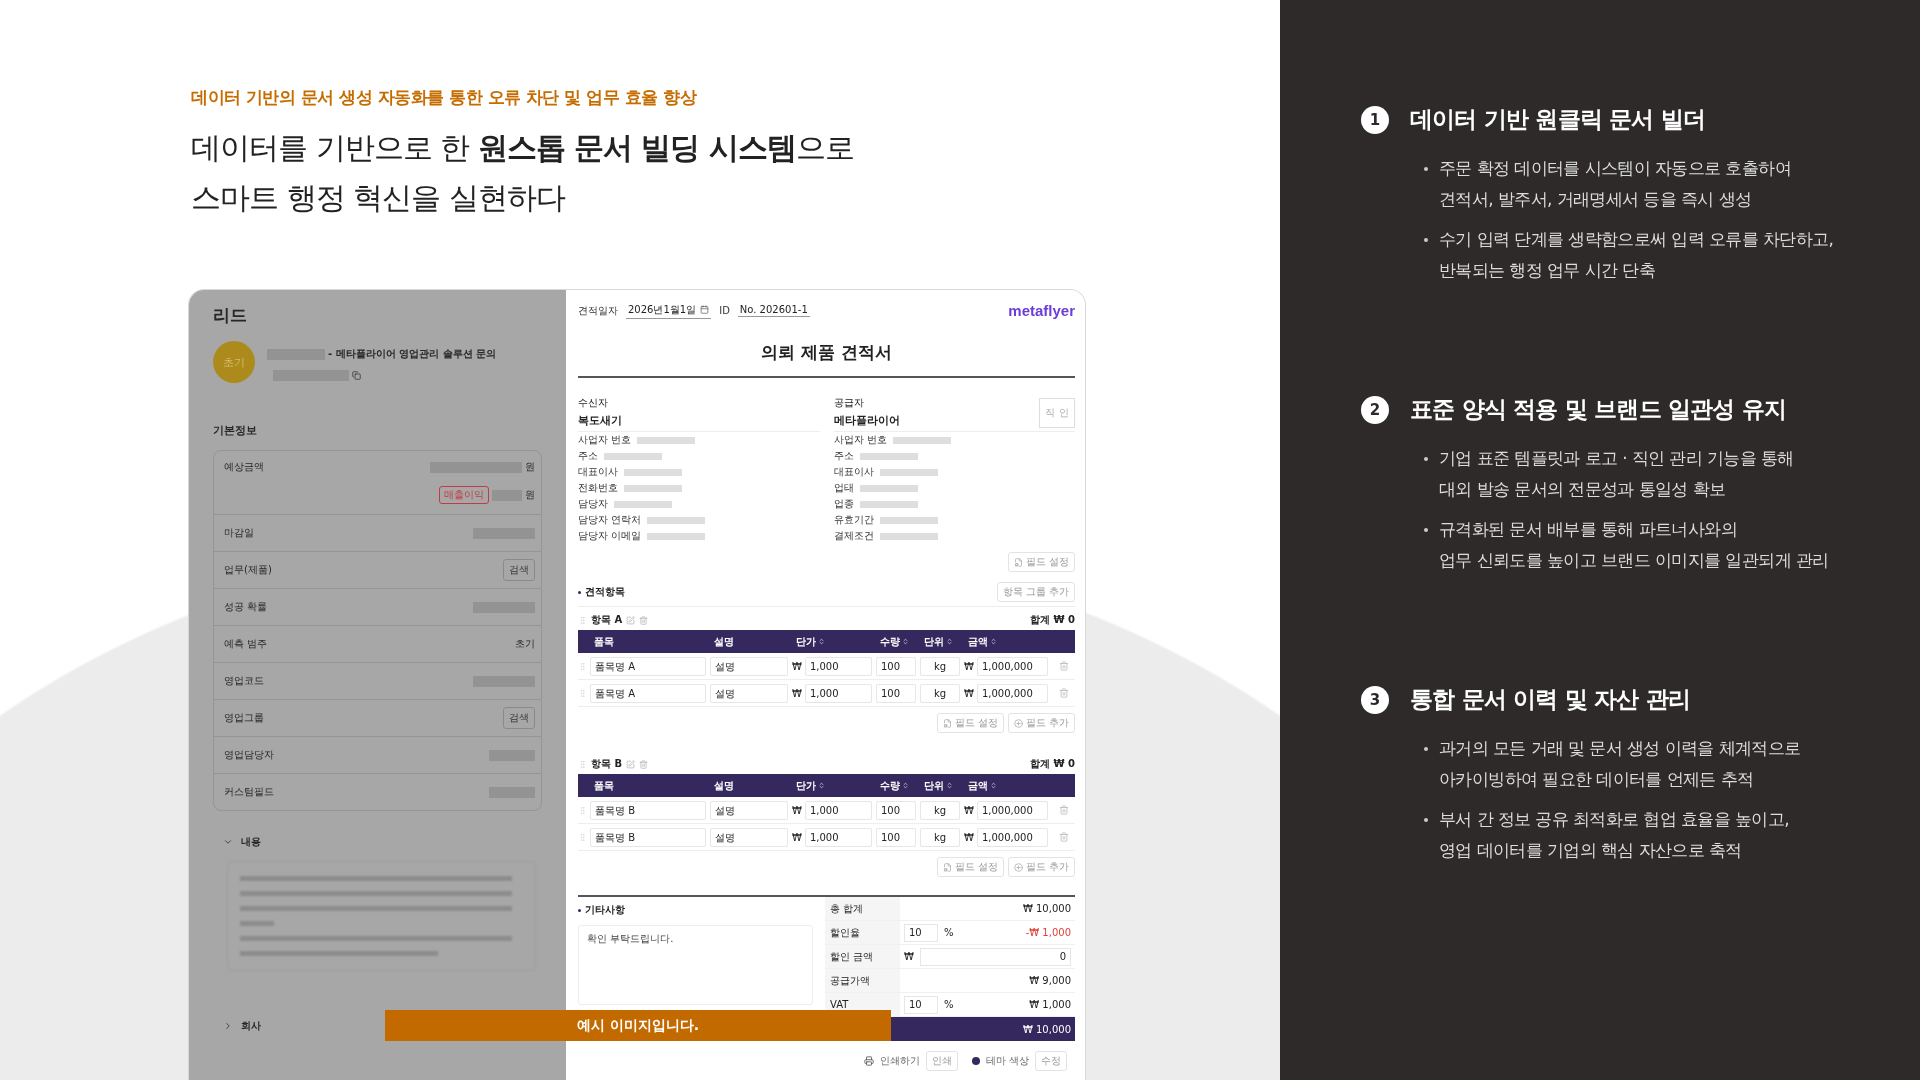 The width and height of the screenshot is (1920, 1080). I want to click on feature-title: 데이터 기반 원클릭 문서 빌더, so click(1558, 119).